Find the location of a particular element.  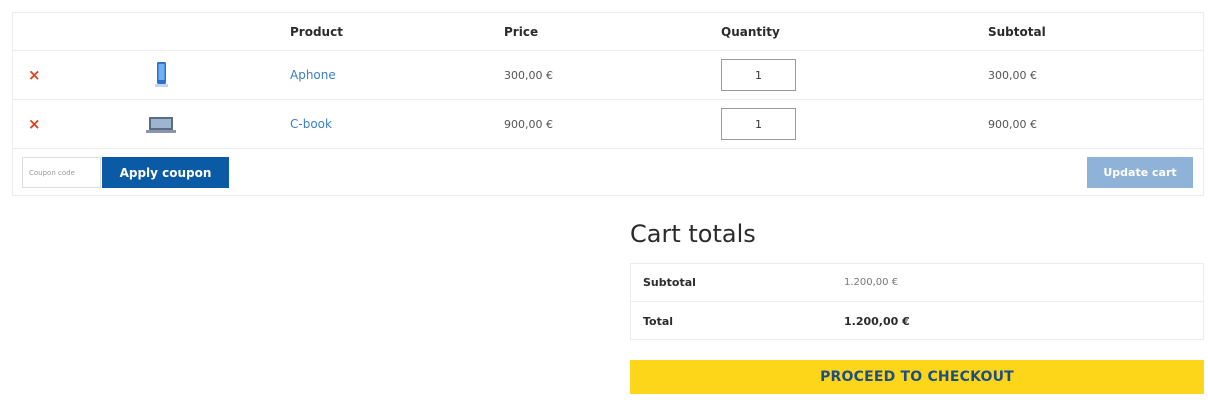

cart-actions-row: Apply coupon Update cart is located at coordinates (608, 172).